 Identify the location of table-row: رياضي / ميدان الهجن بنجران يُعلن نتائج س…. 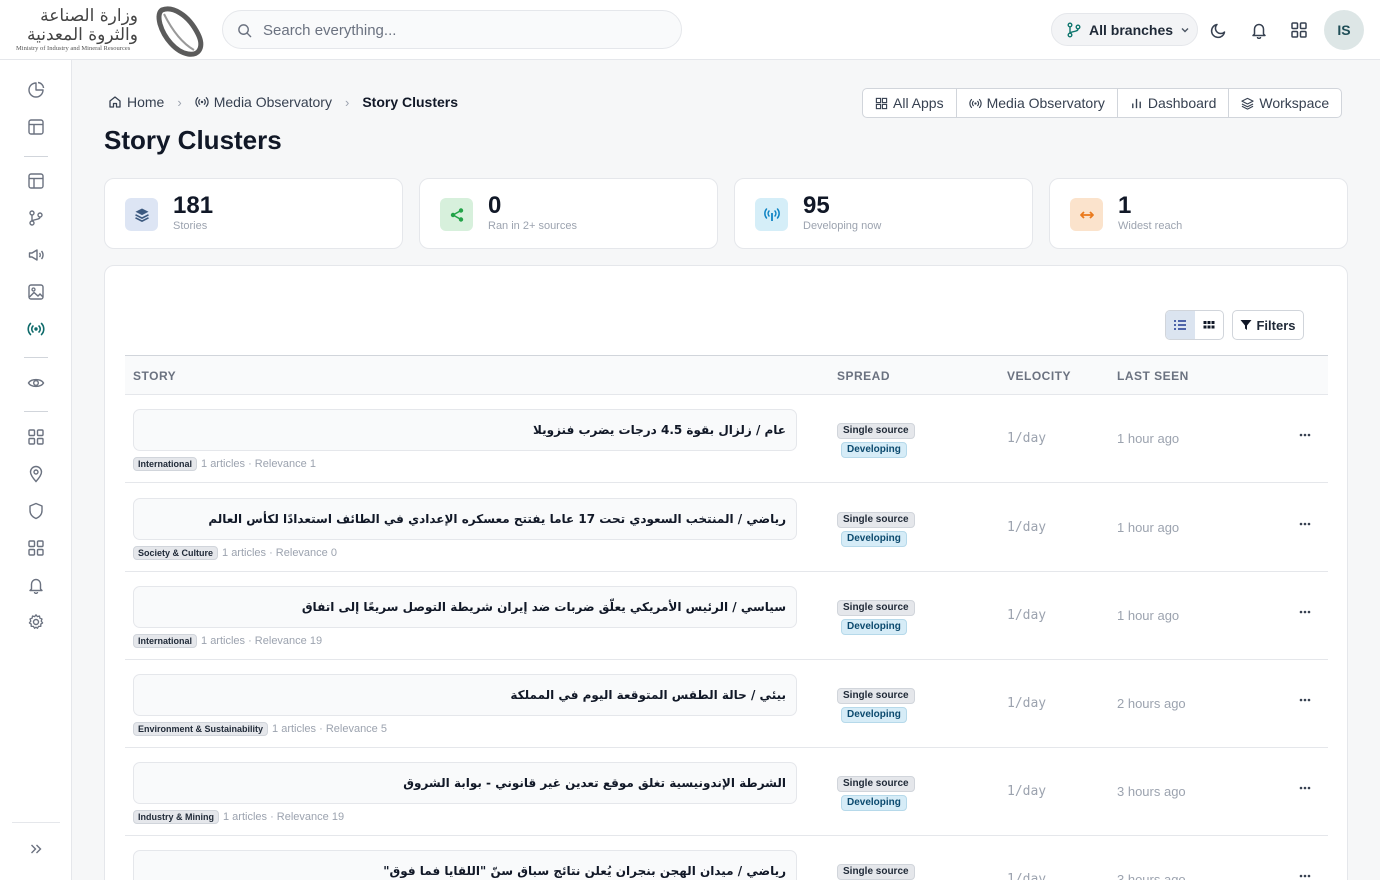
(726, 858).